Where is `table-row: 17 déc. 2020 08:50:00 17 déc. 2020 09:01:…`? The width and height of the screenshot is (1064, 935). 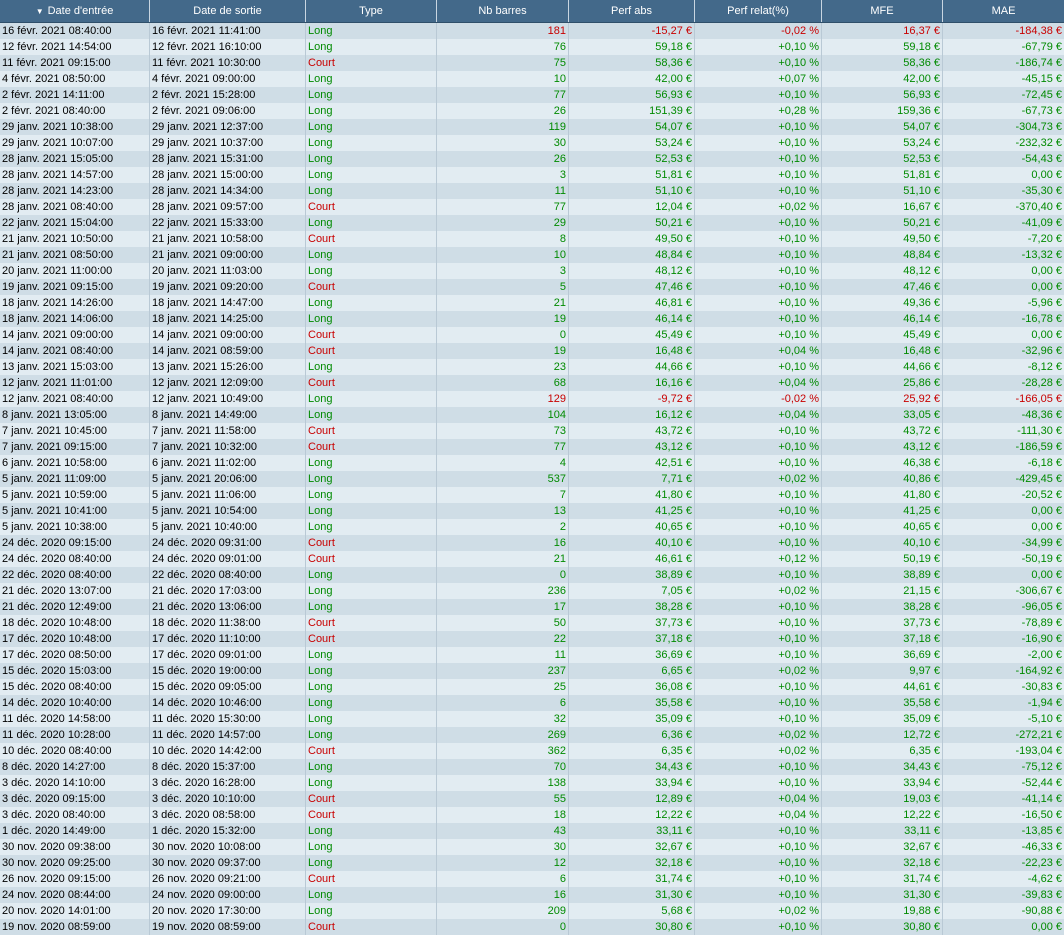
table-row: 17 déc. 2020 08:50:00 17 déc. 2020 09:01:… is located at coordinates (532, 655).